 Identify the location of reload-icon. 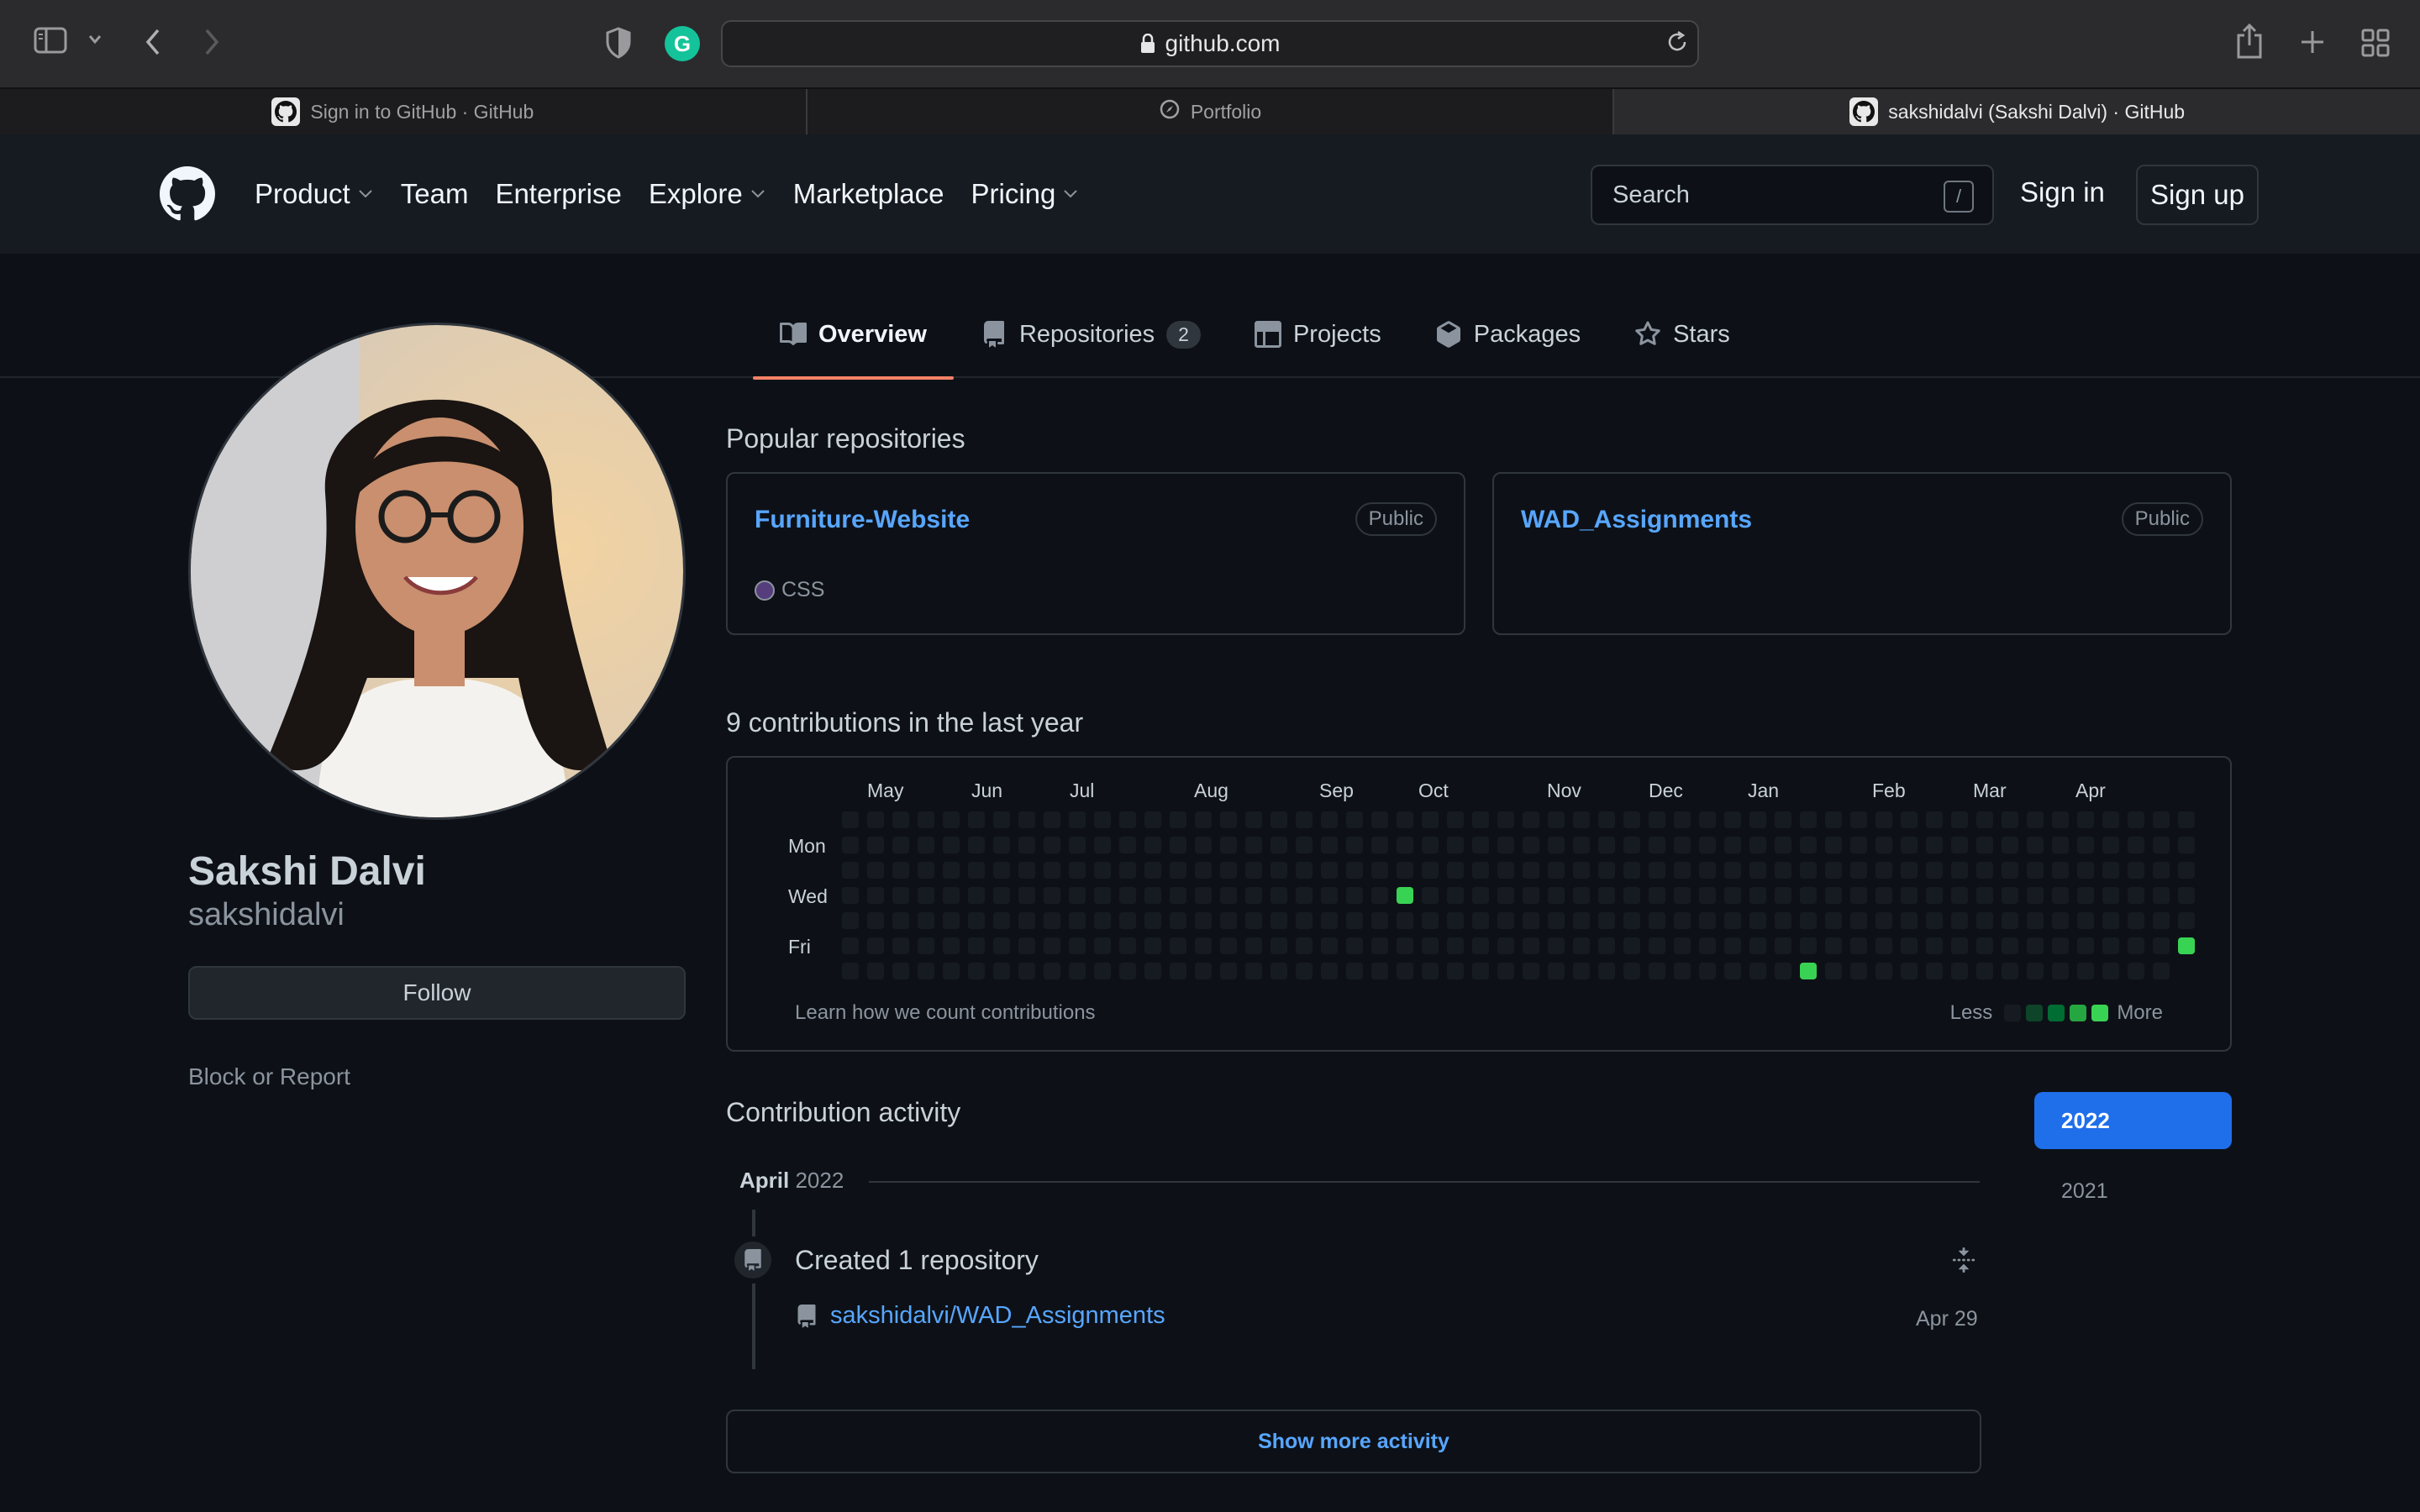
(1677, 42).